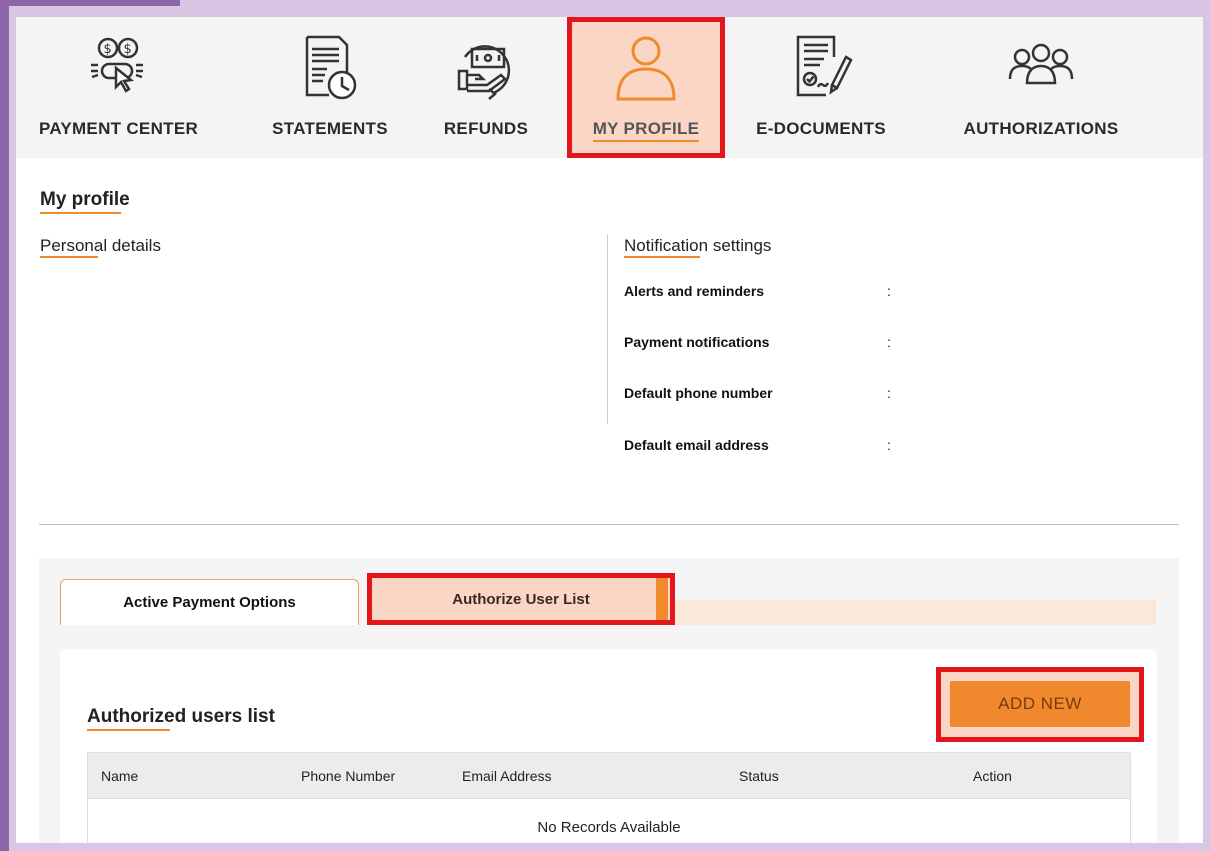 This screenshot has height=851, width=1211. What do you see at coordinates (90, 3) in the screenshot?
I see `window-frame-tab` at bounding box center [90, 3].